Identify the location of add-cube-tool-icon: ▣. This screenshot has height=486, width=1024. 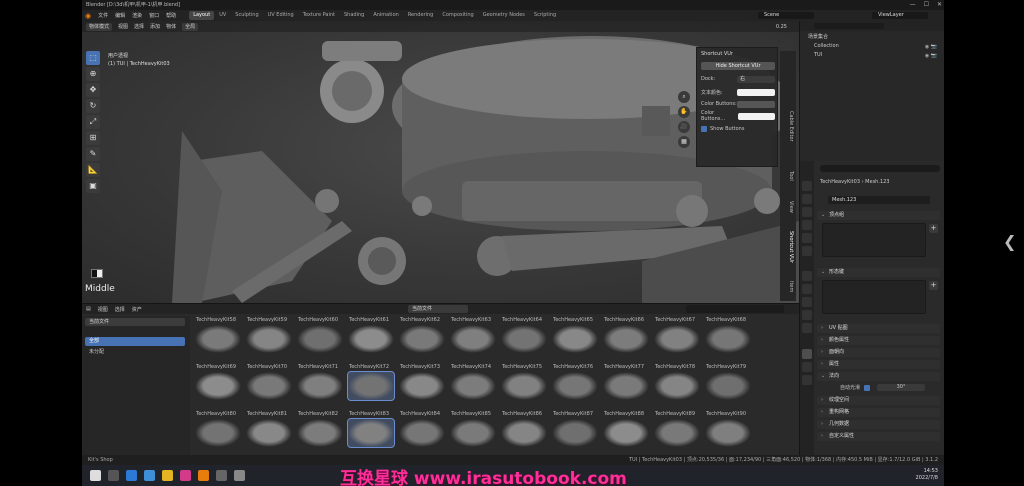
(93, 186).